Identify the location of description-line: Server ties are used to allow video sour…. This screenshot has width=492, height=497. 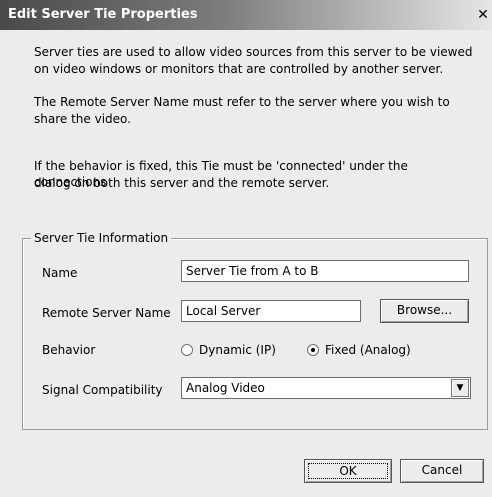
(253, 52).